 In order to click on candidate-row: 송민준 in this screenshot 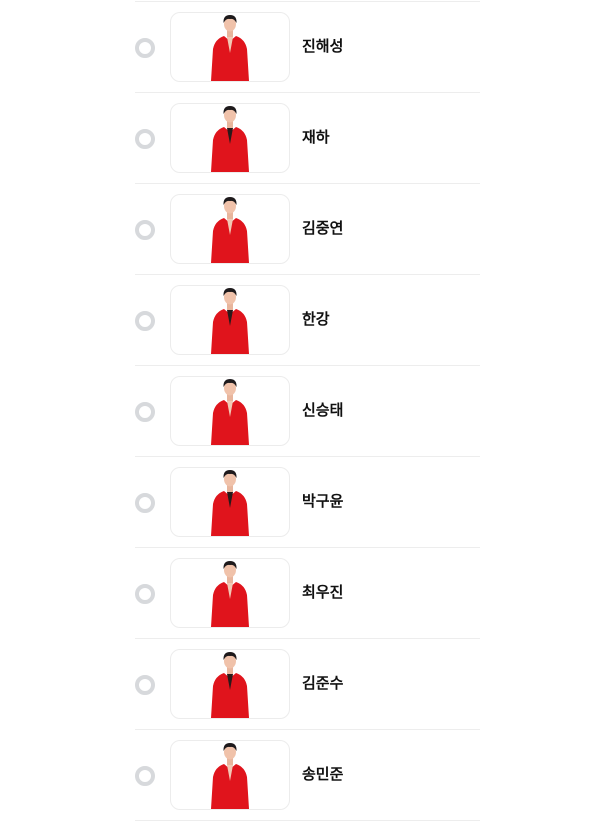, I will do `click(307, 775)`.